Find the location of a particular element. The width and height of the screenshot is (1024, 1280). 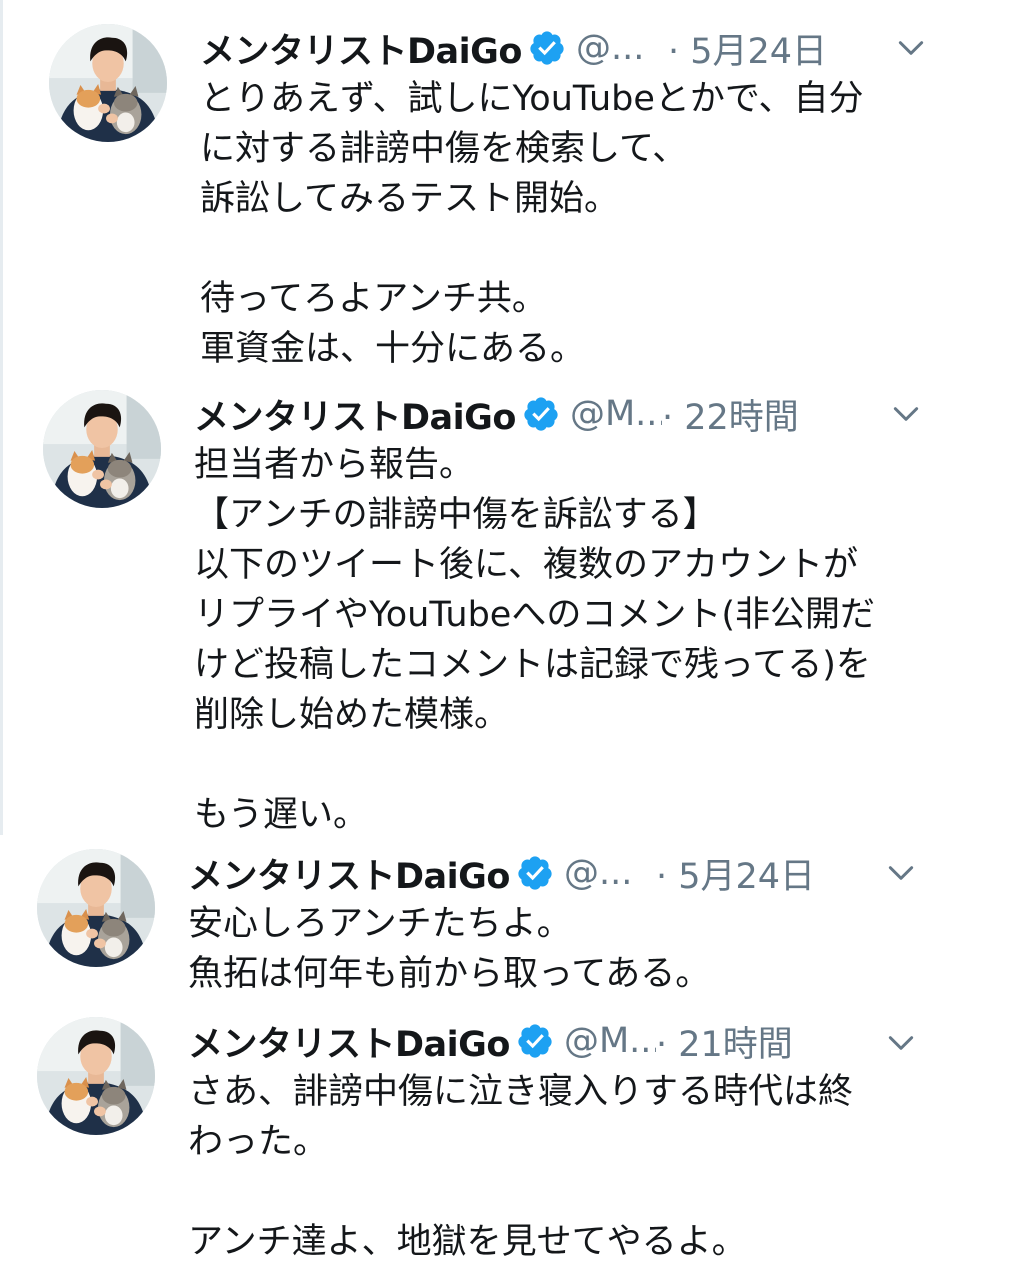

tweet-timestamp: · 22時間 is located at coordinates (730, 414).